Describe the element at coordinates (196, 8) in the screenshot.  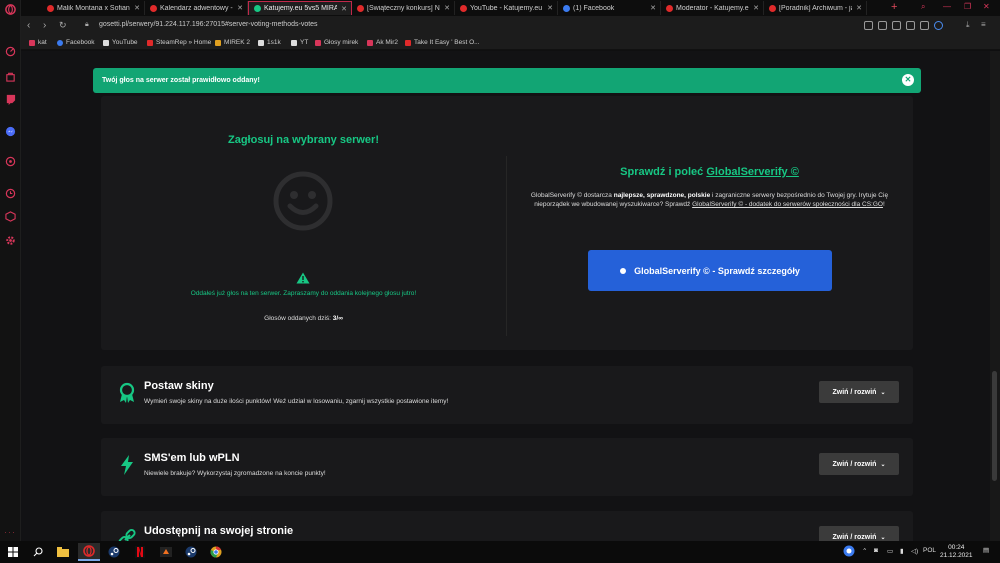
I see `tab-kalendarz: Kalendarz adwentowy - dz ✕` at that location.